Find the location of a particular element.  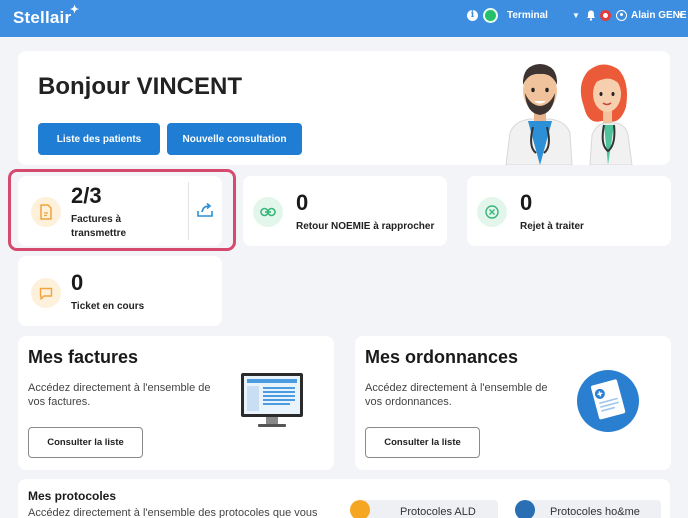

connection-status-icon is located at coordinates (490, 15).